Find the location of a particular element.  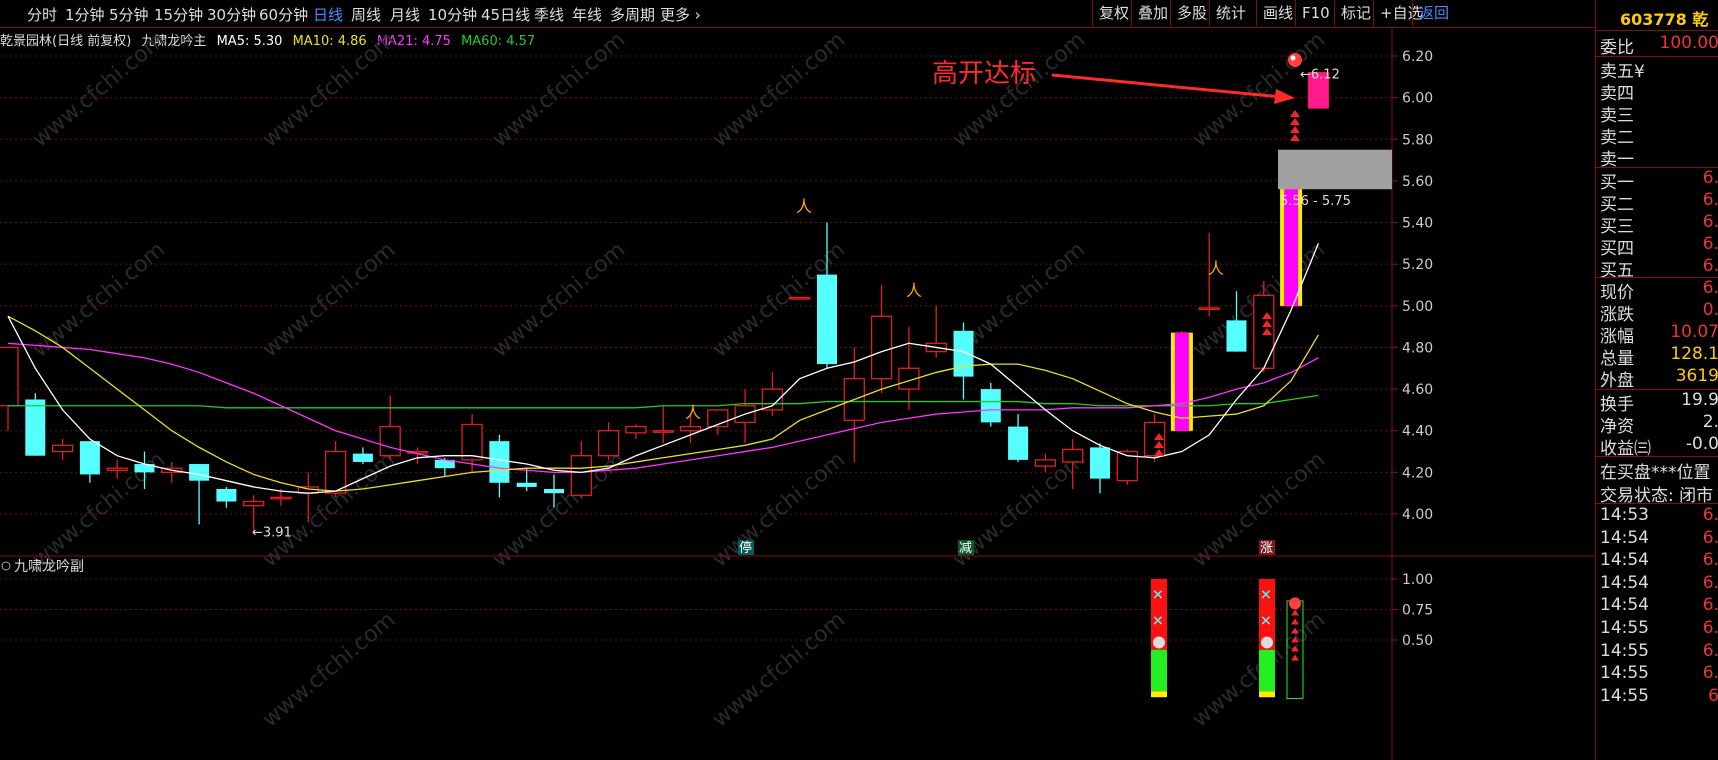

y-tick-label: 5.60 is located at coordinates (1417, 182).